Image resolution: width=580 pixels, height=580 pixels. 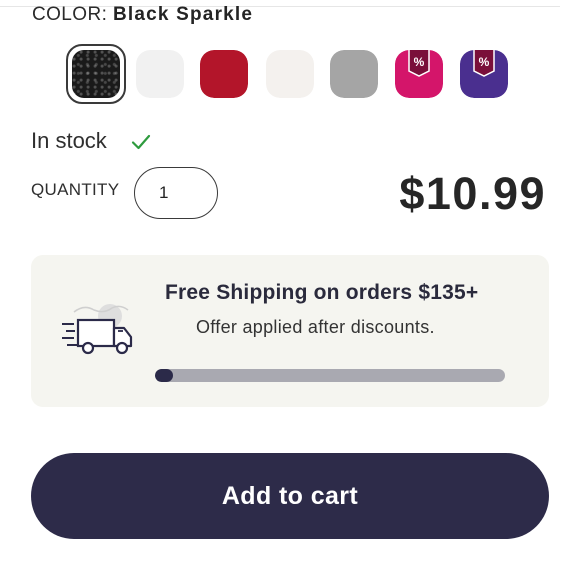 I want to click on delivery-truck-icon, so click(x=97, y=329).